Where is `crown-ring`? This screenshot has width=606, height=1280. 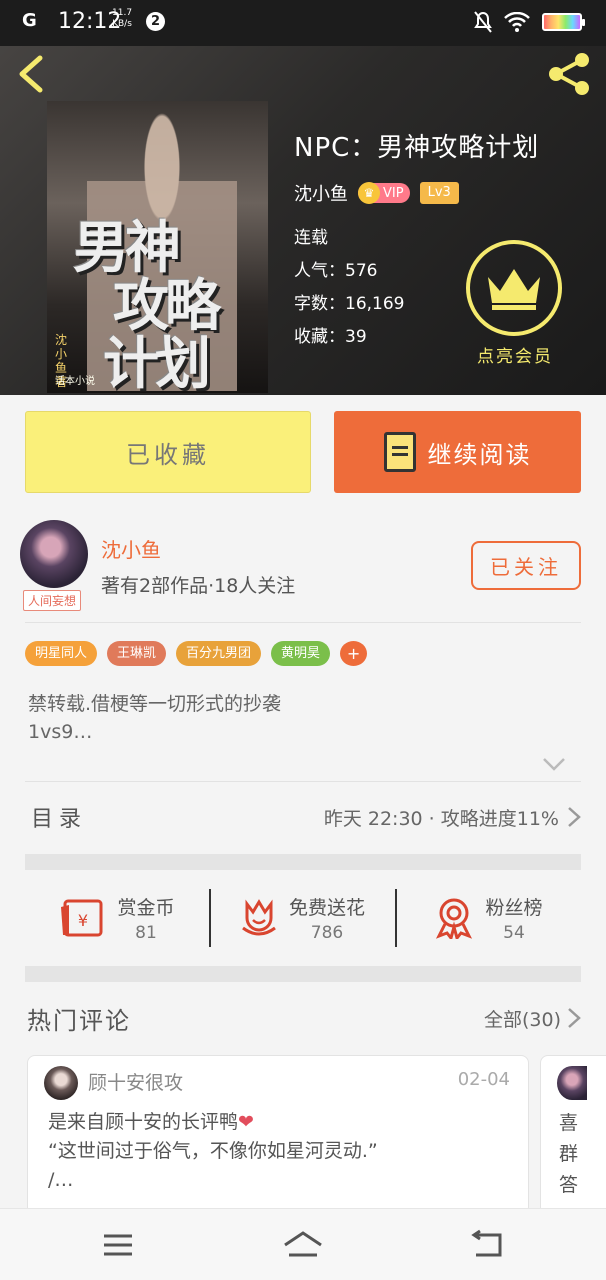
crown-ring is located at coordinates (514, 288).